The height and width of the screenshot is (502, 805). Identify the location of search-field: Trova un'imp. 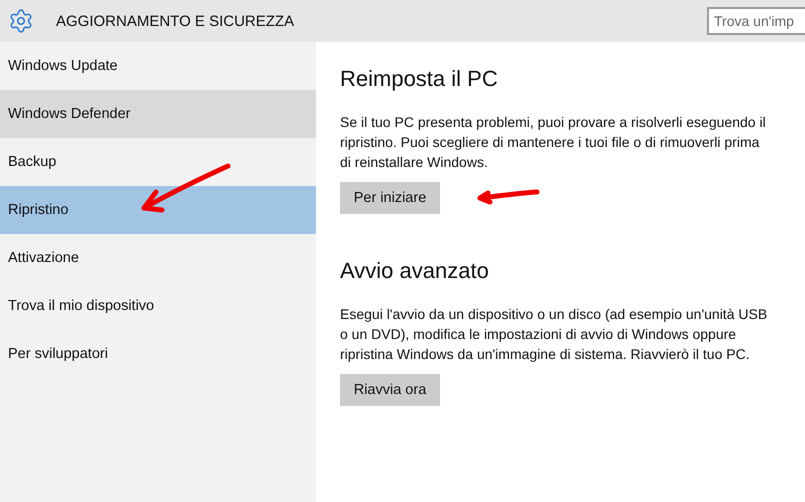
(756, 21).